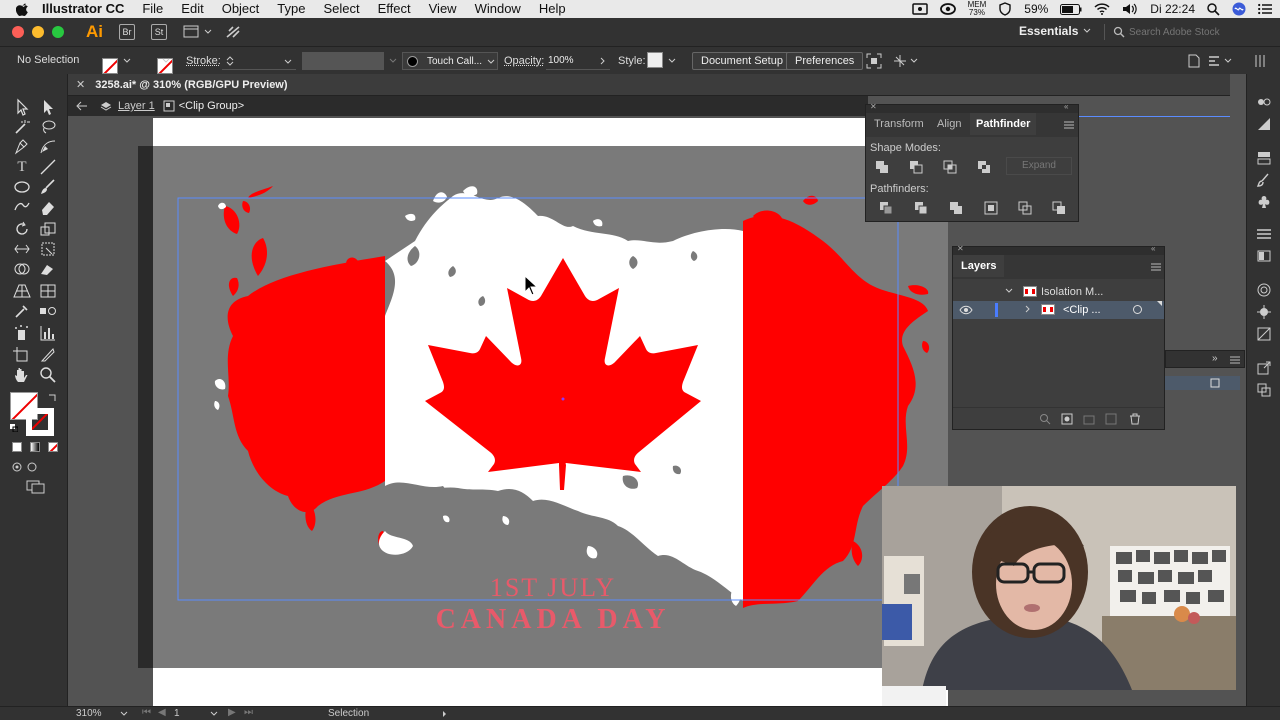  What do you see at coordinates (343, 61) in the screenshot?
I see `variable-width-profile` at bounding box center [343, 61].